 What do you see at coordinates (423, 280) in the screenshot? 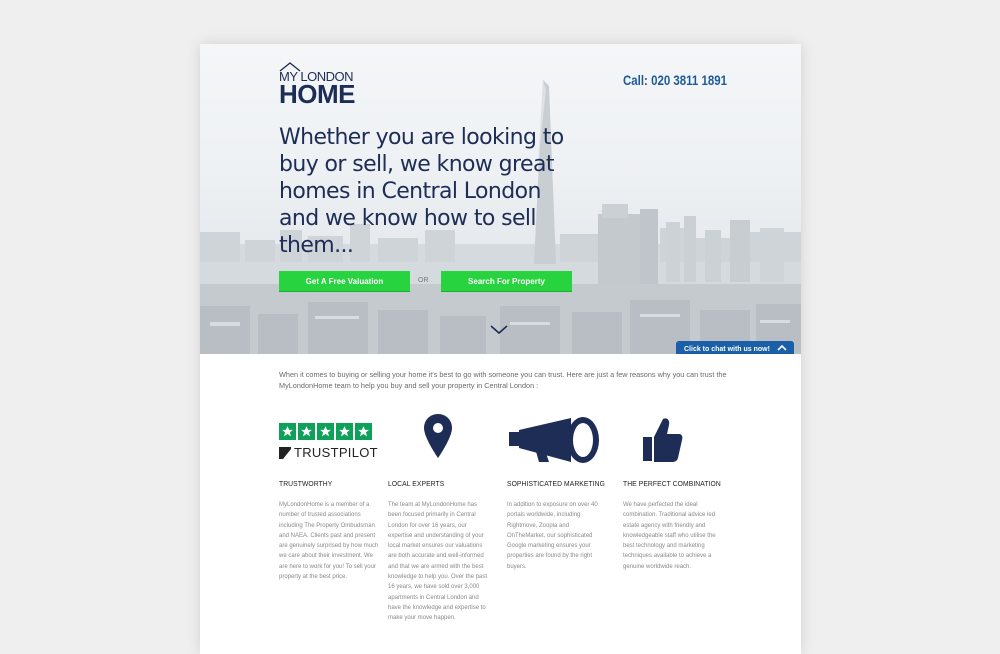
I see `or-separator: OR` at bounding box center [423, 280].